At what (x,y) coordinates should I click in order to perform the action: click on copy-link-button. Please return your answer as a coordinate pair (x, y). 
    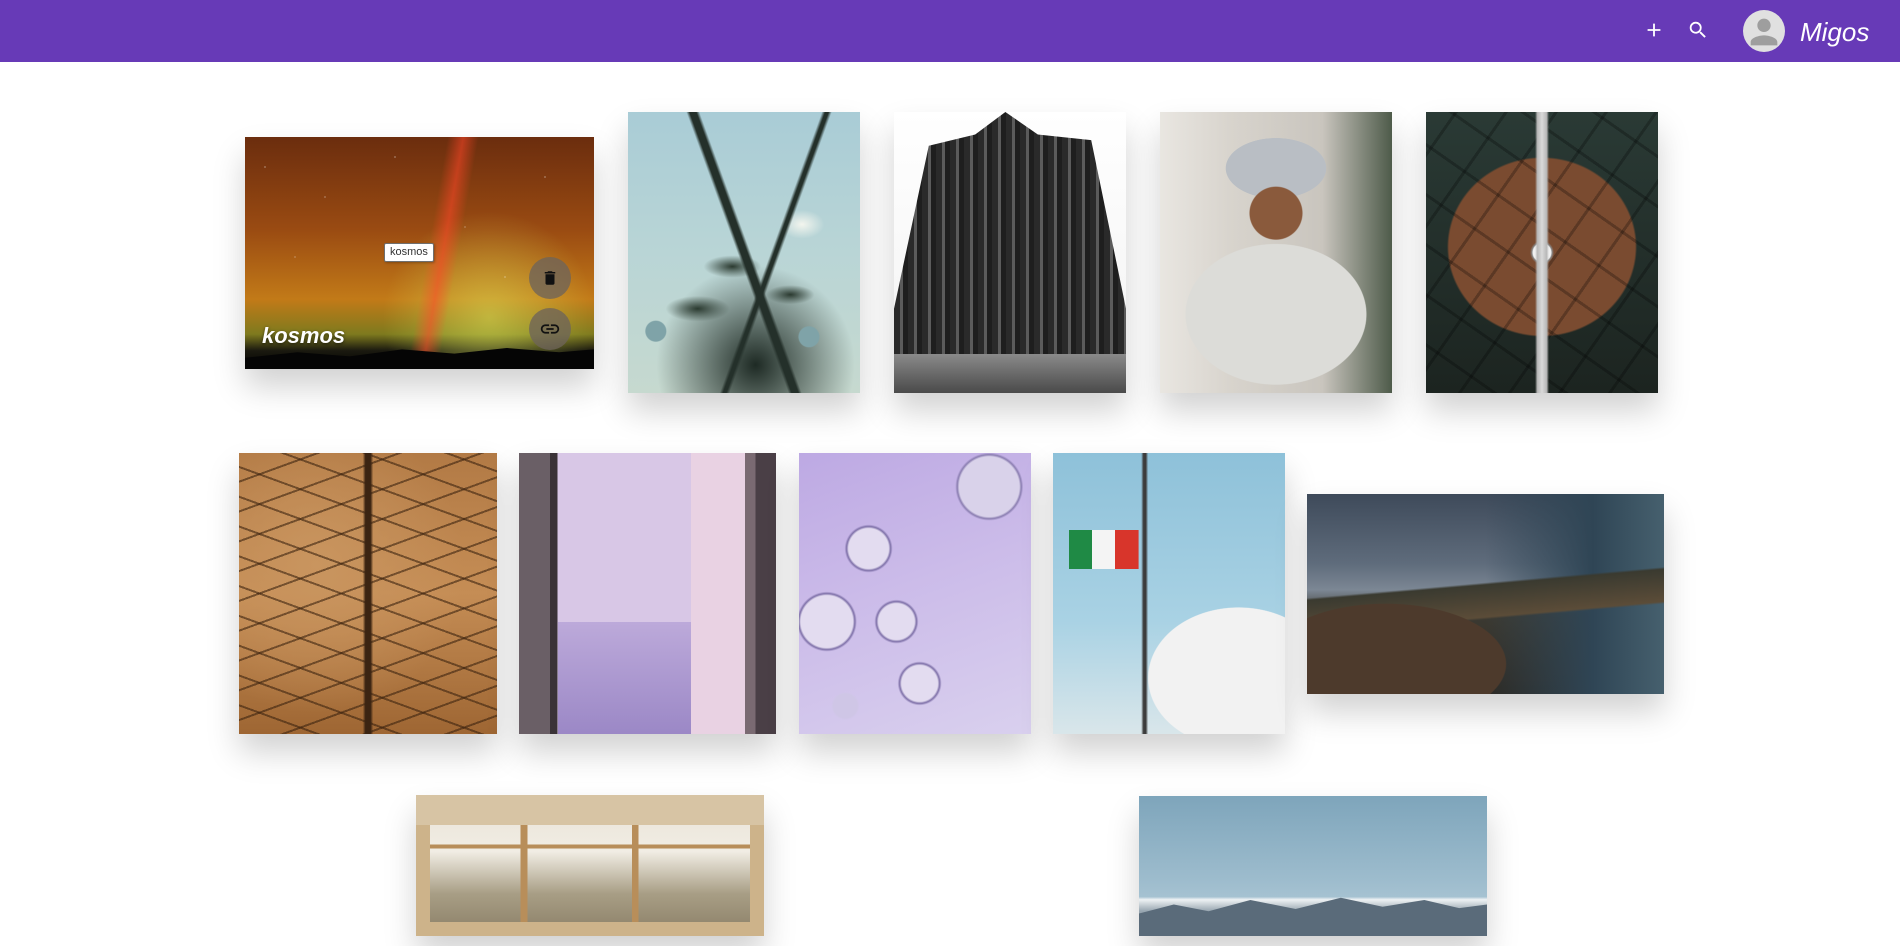
    Looking at the image, I should click on (550, 329).